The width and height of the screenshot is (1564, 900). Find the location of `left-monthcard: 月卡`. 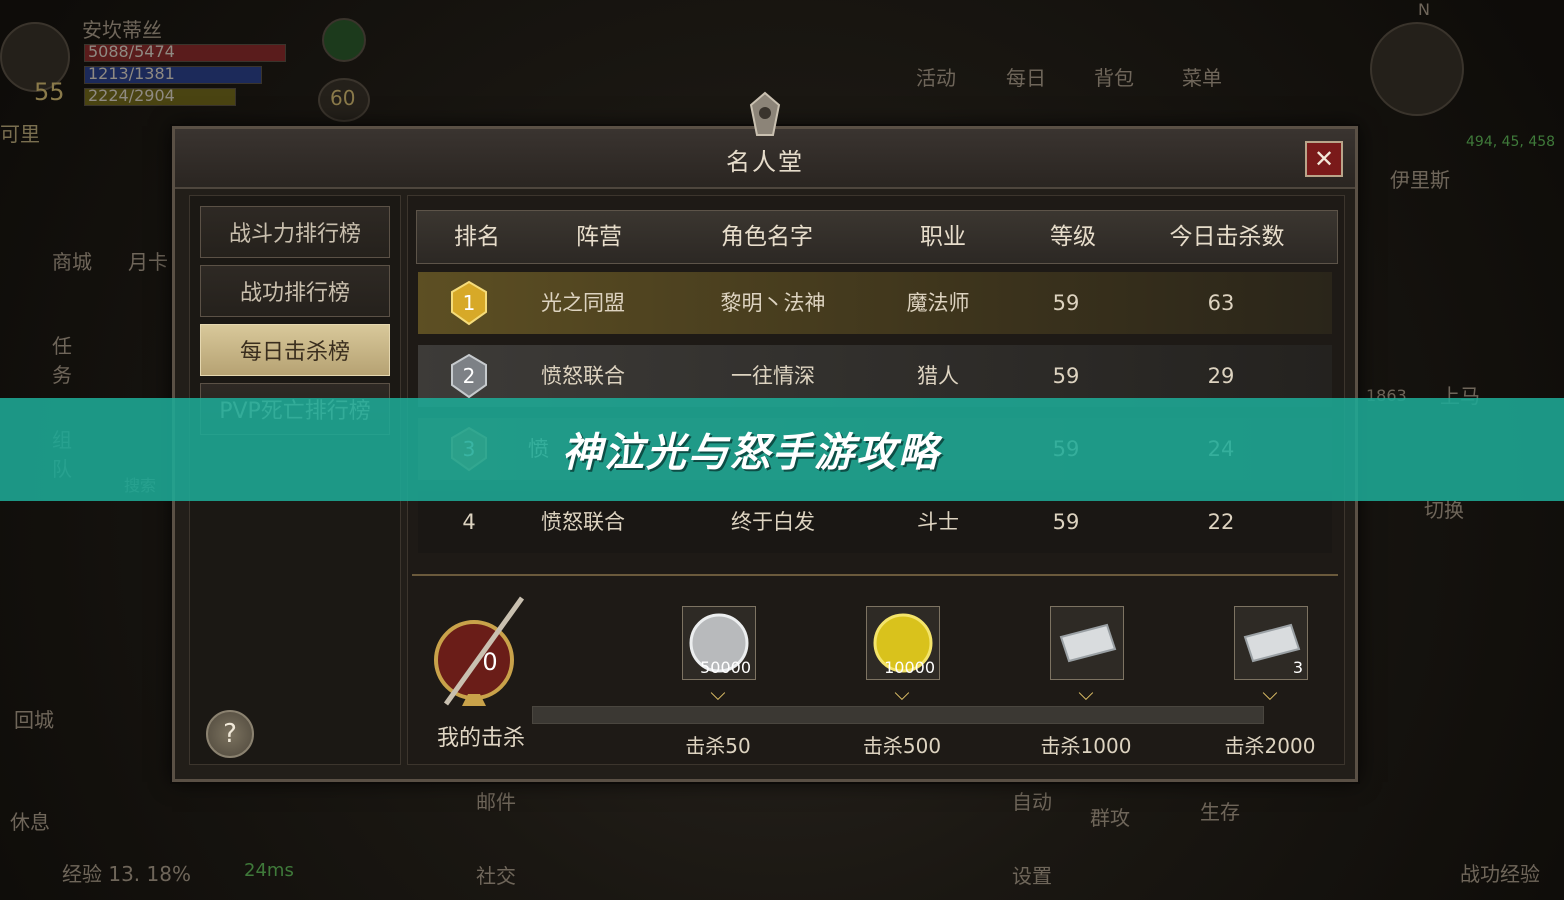

left-monthcard: 月卡 is located at coordinates (148, 260).